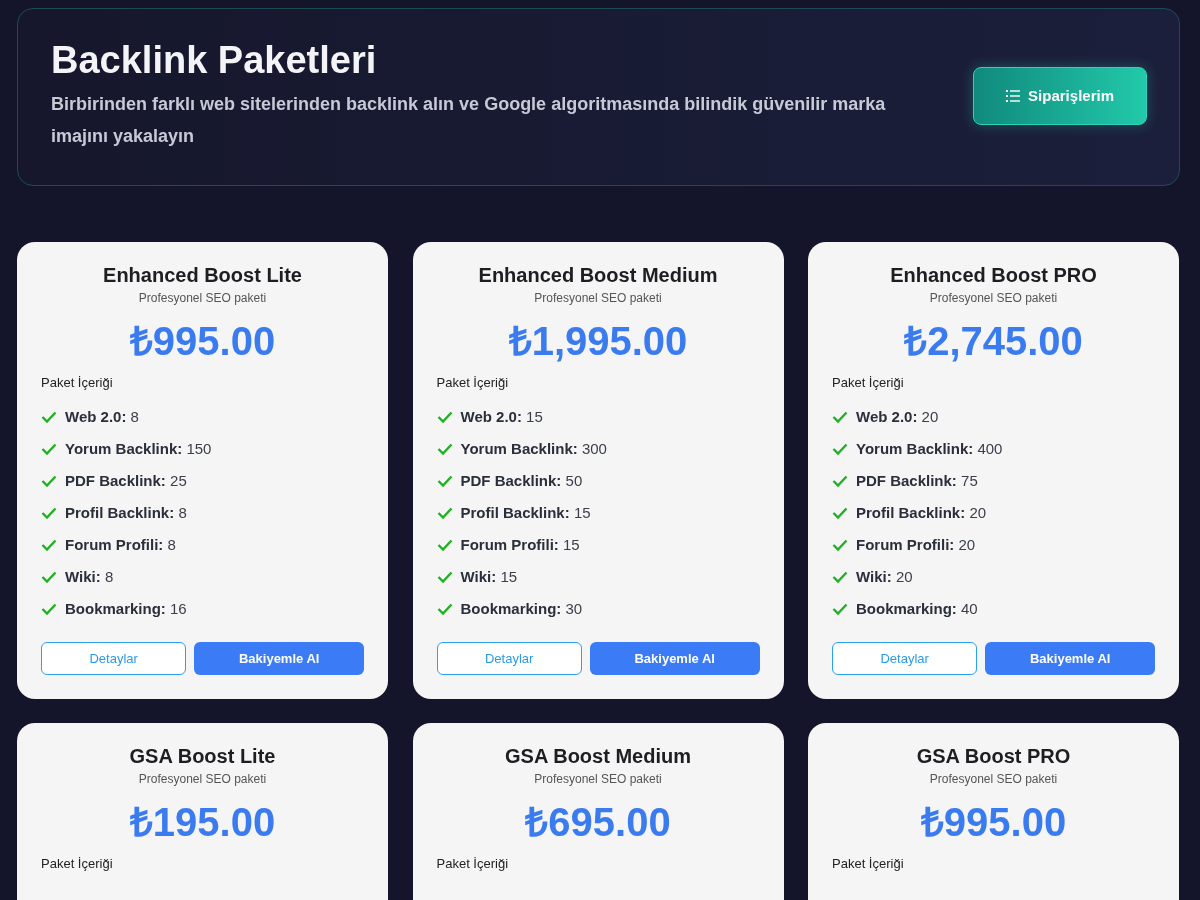 This screenshot has width=1200, height=900. I want to click on package-name: Enhanced Boost PRO, so click(993, 275).